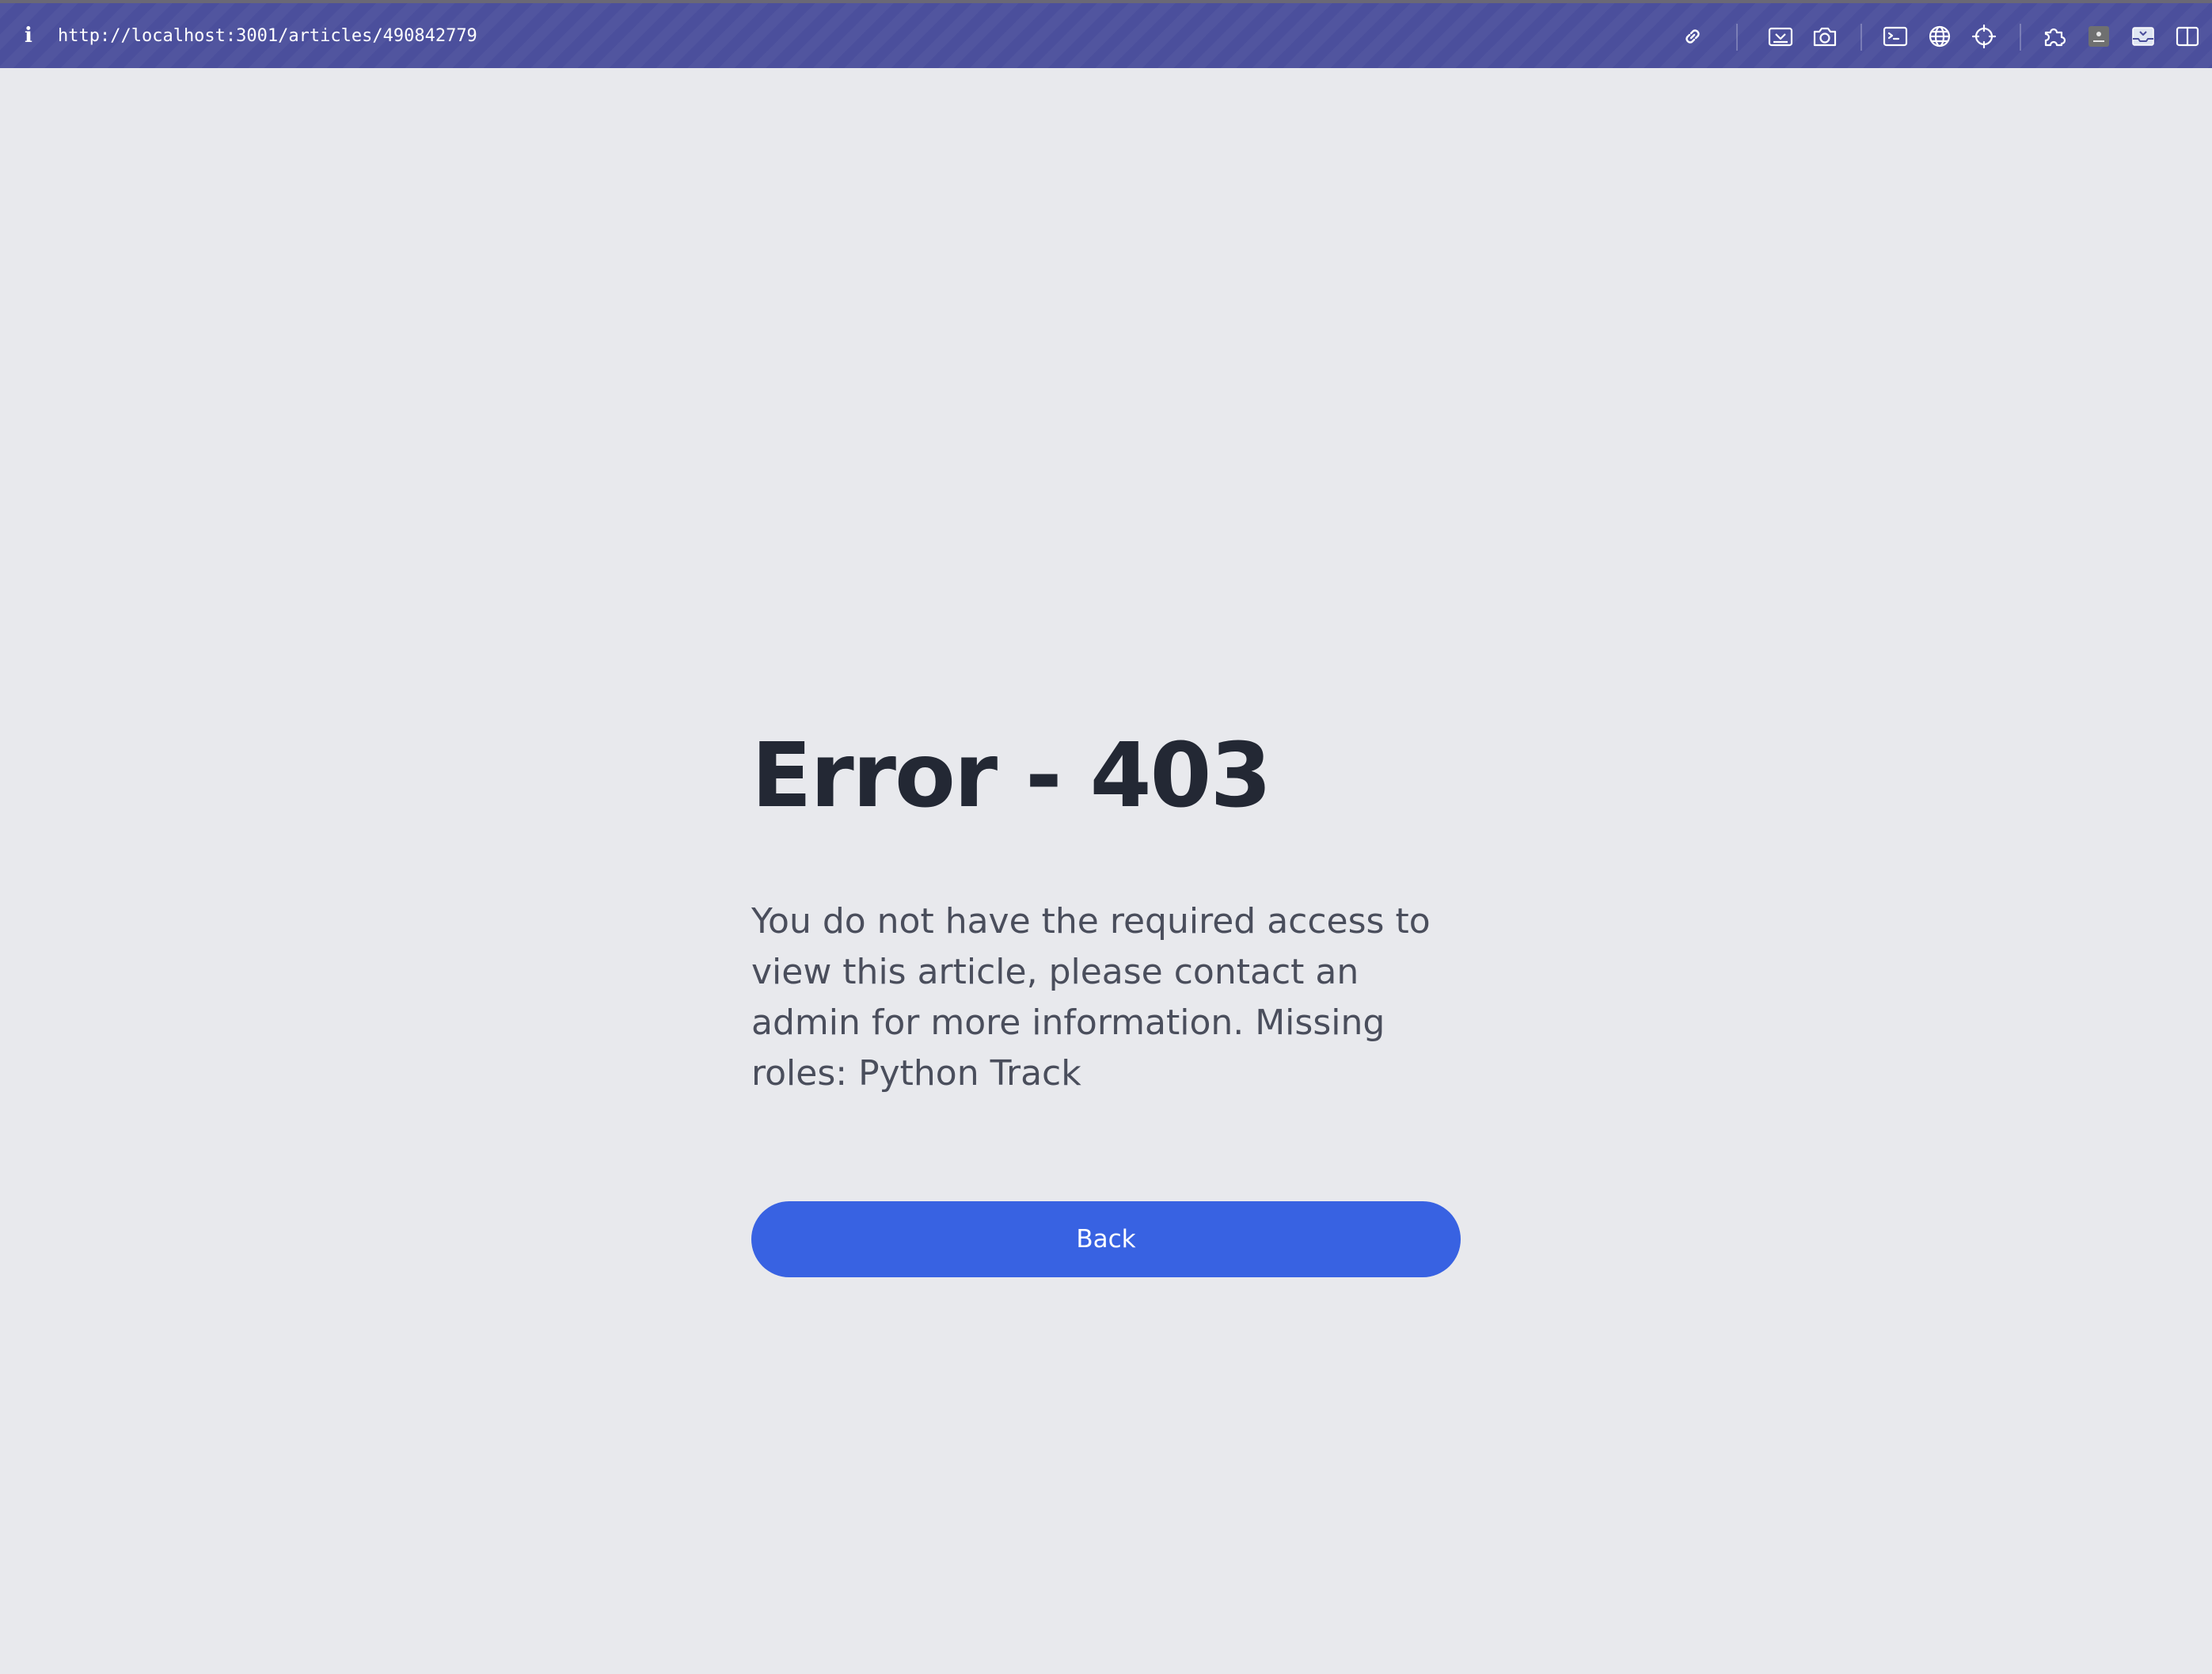 This screenshot has width=2212, height=1674. I want to click on globe-icon, so click(1939, 36).